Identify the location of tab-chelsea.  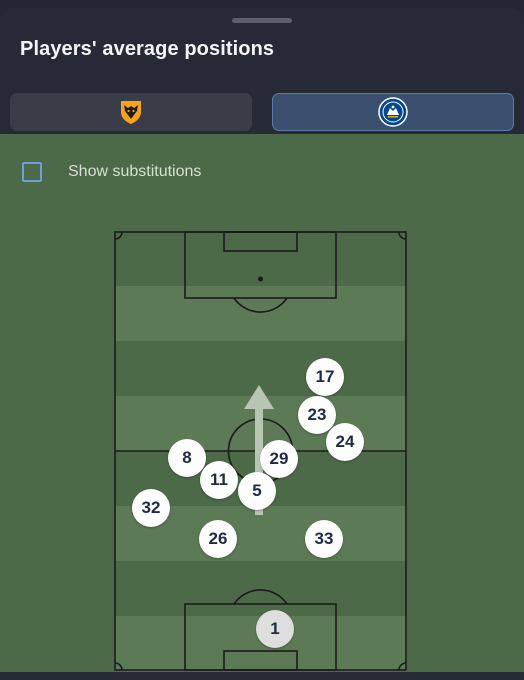
(393, 112).